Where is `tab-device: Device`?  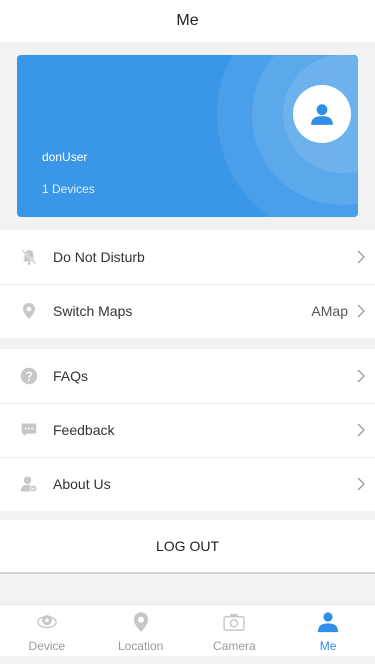
tab-device: Device is located at coordinates (47, 630).